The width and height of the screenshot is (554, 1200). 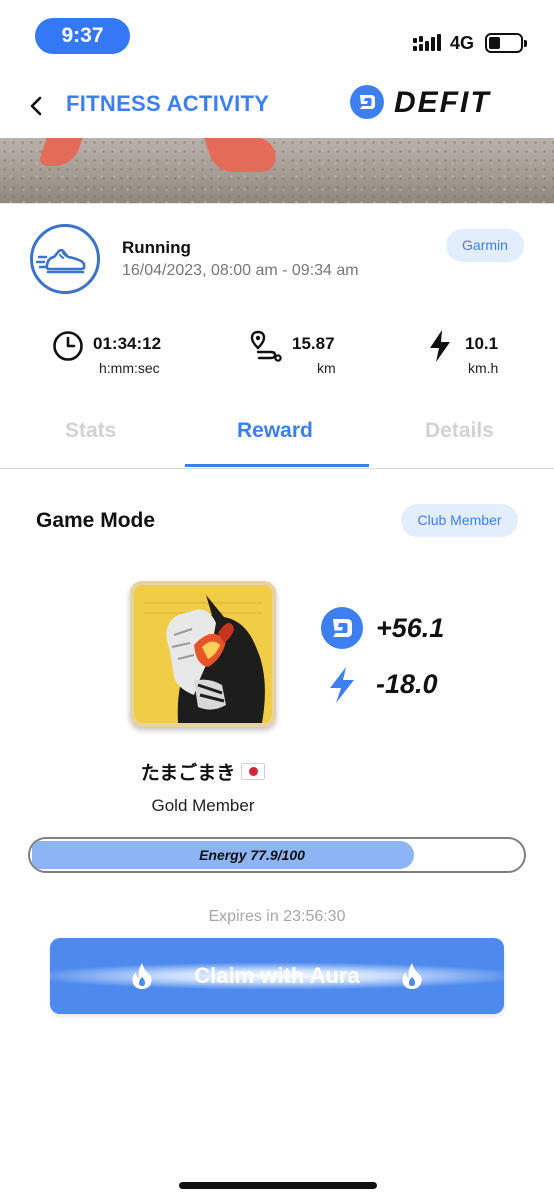 I want to click on coin-reward-value: +56.1, so click(x=410, y=628).